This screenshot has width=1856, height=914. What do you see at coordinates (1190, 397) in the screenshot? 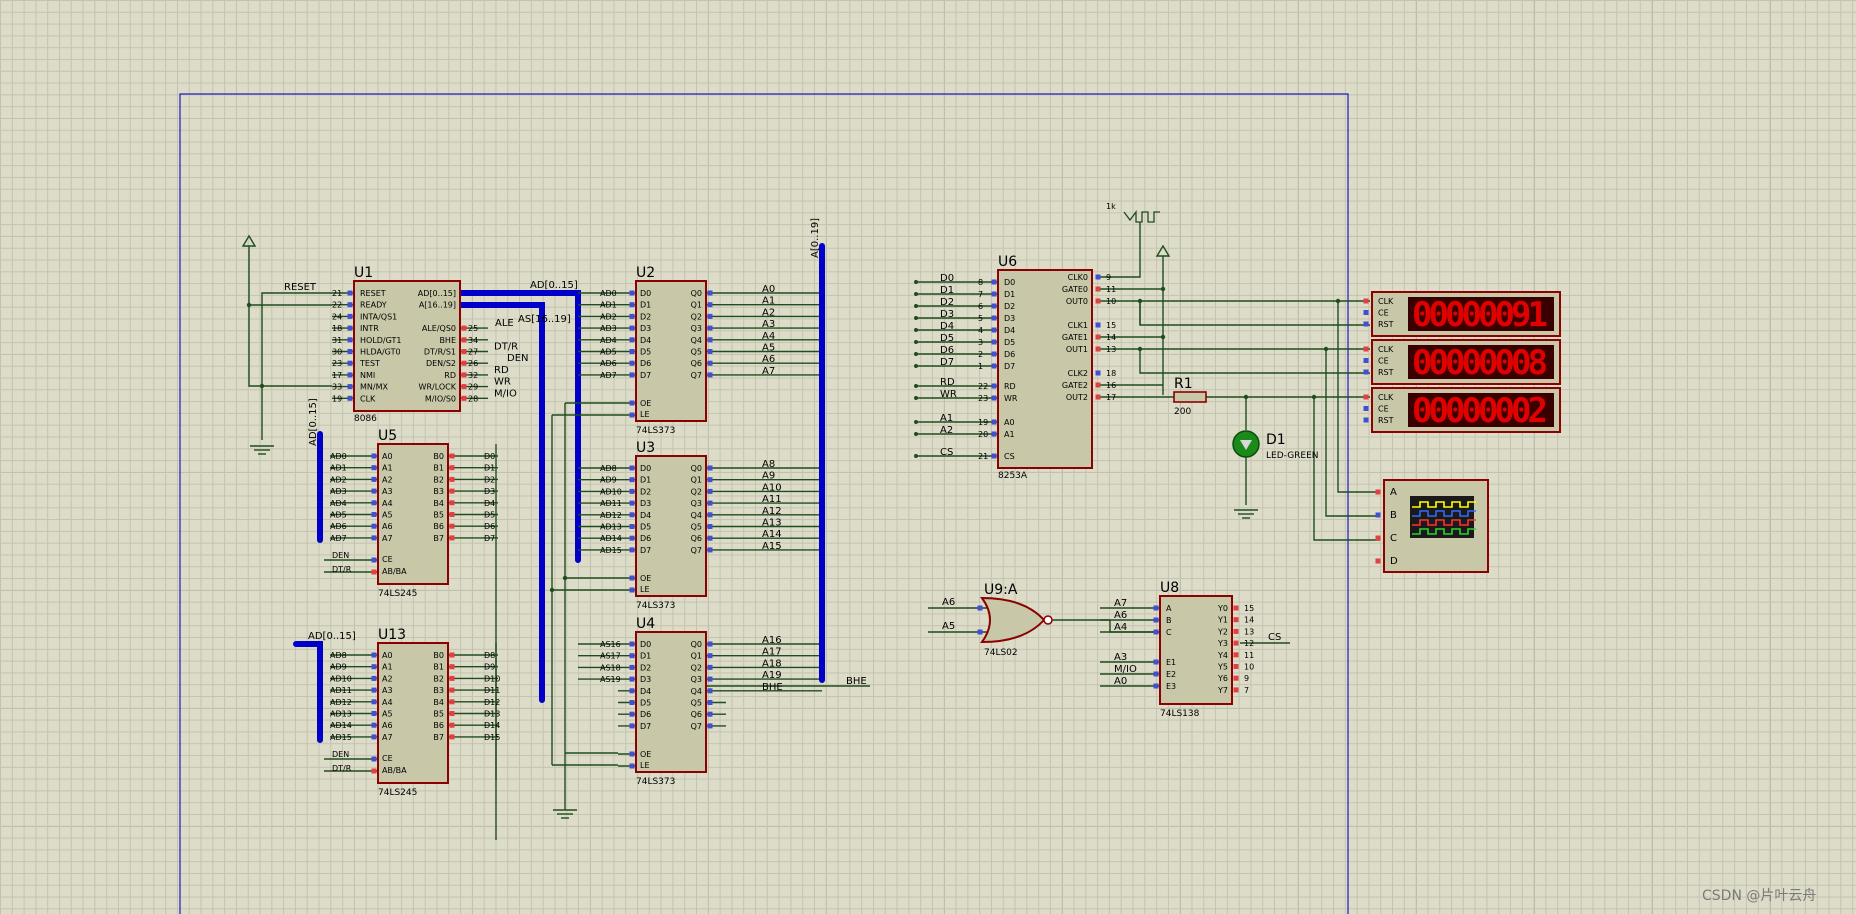
I see `resistor-r1` at bounding box center [1190, 397].